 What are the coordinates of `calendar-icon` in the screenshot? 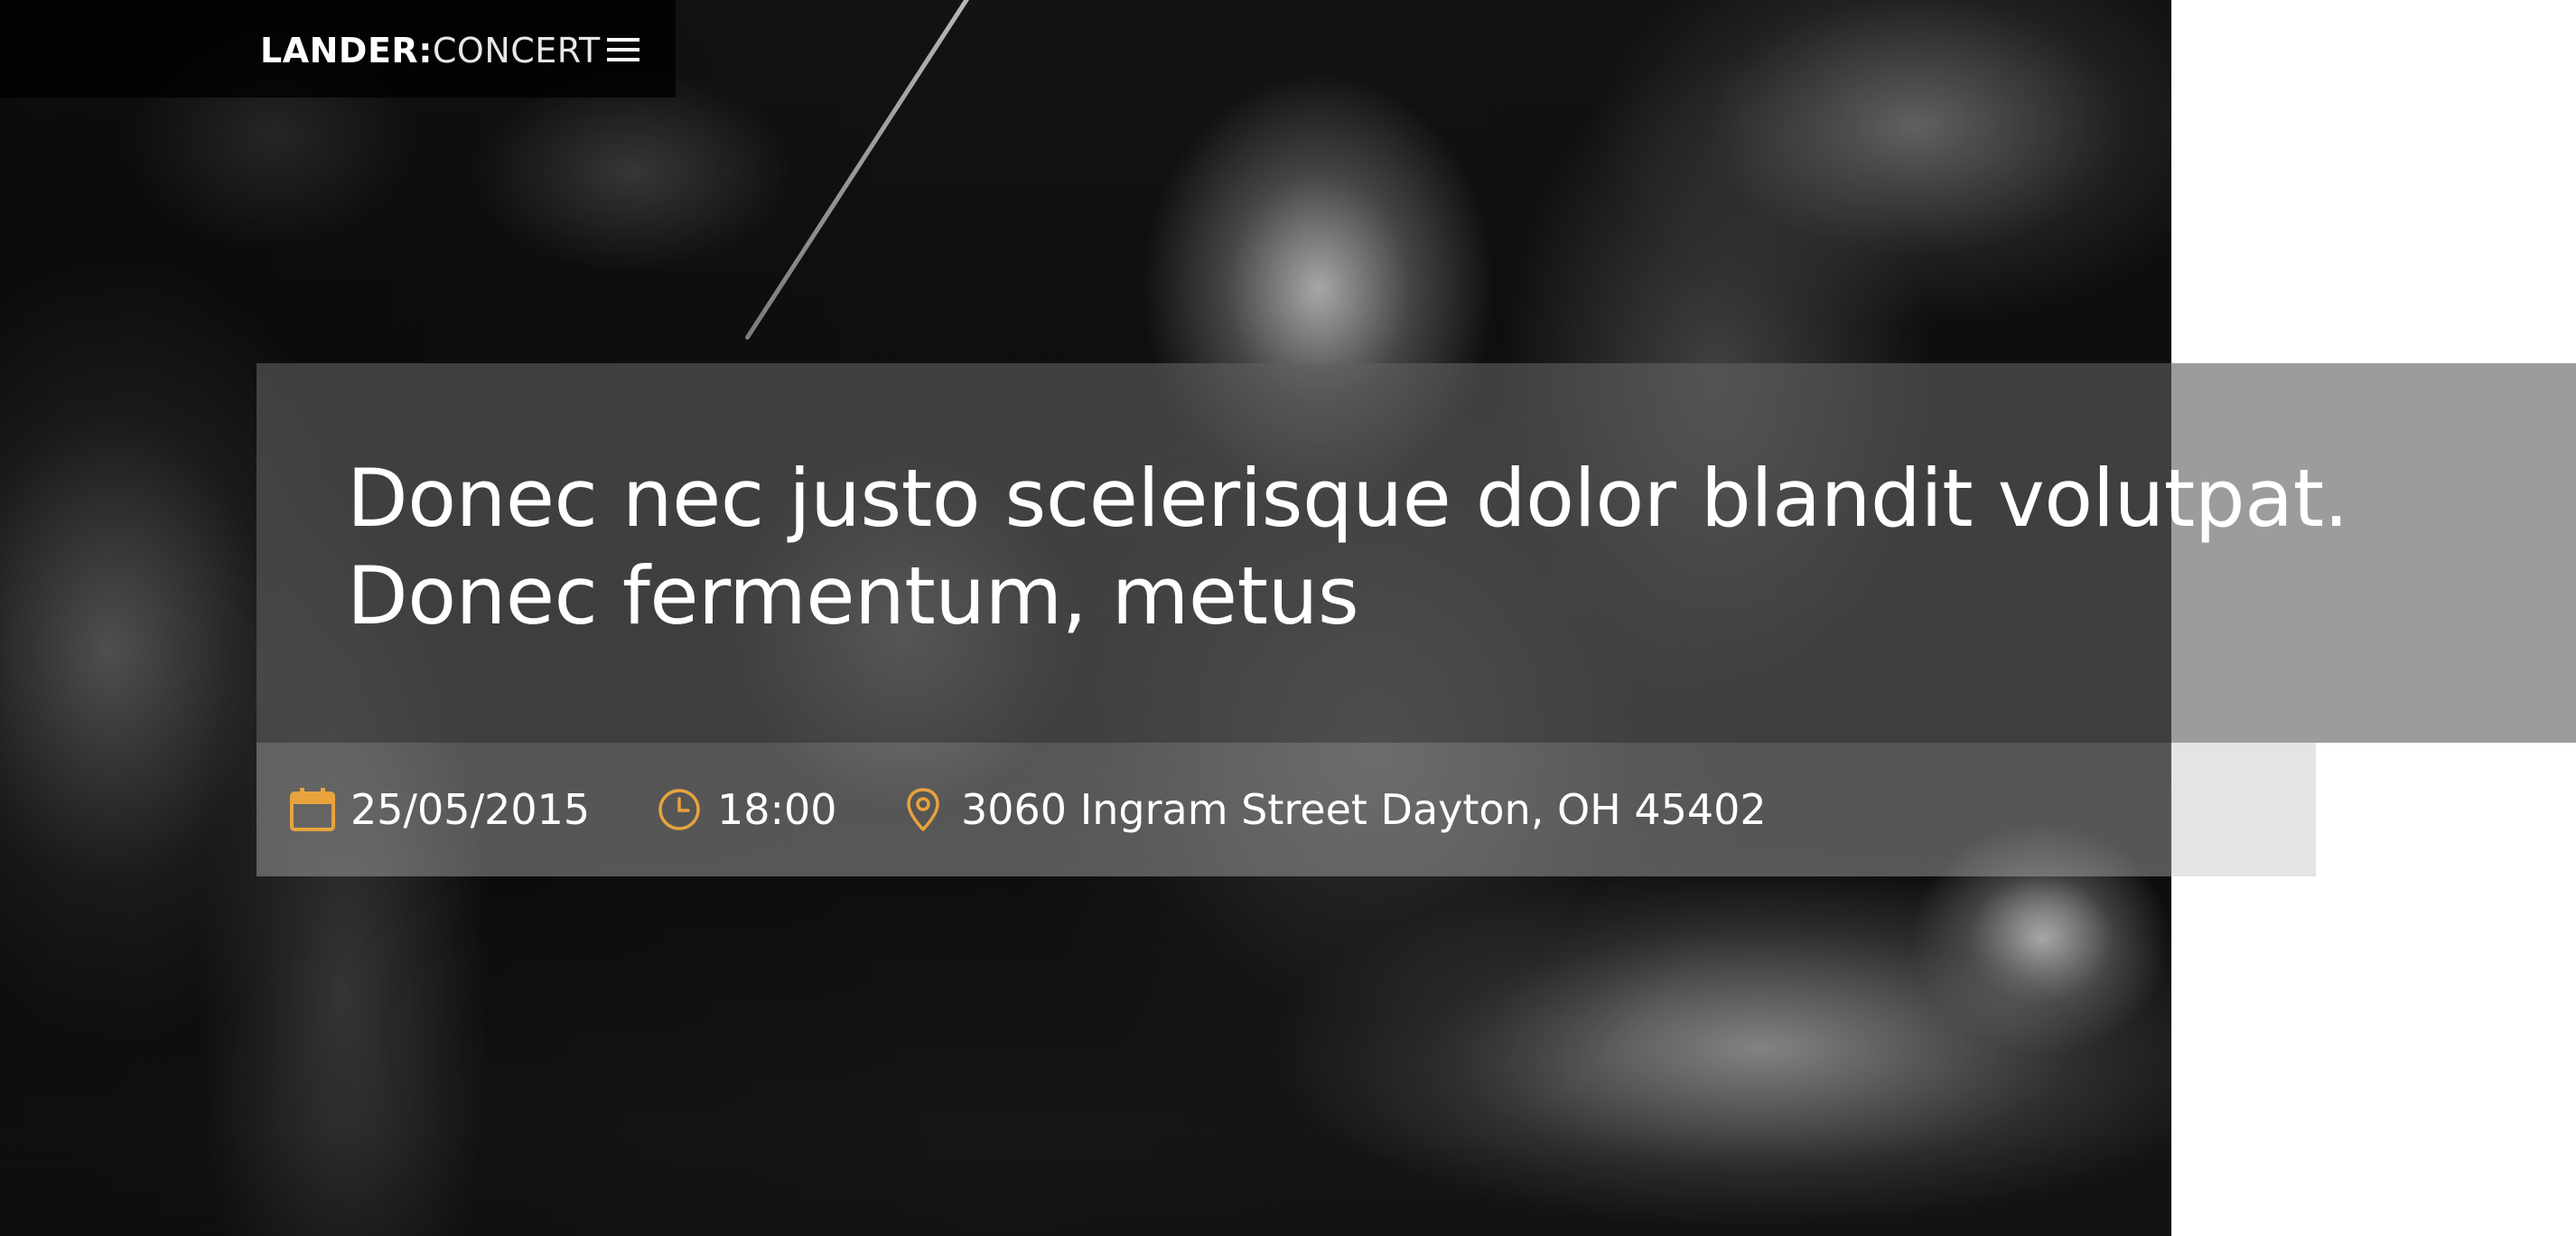 It's located at (312, 809).